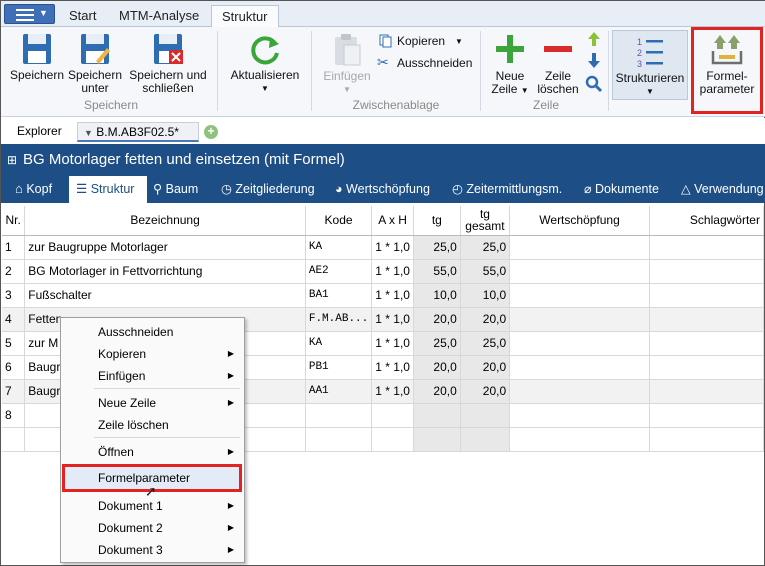 This screenshot has height=566, width=765. What do you see at coordinates (650, 65) in the screenshot?
I see `structure-button: 1 2 3 Strukturieren ▼` at bounding box center [650, 65].